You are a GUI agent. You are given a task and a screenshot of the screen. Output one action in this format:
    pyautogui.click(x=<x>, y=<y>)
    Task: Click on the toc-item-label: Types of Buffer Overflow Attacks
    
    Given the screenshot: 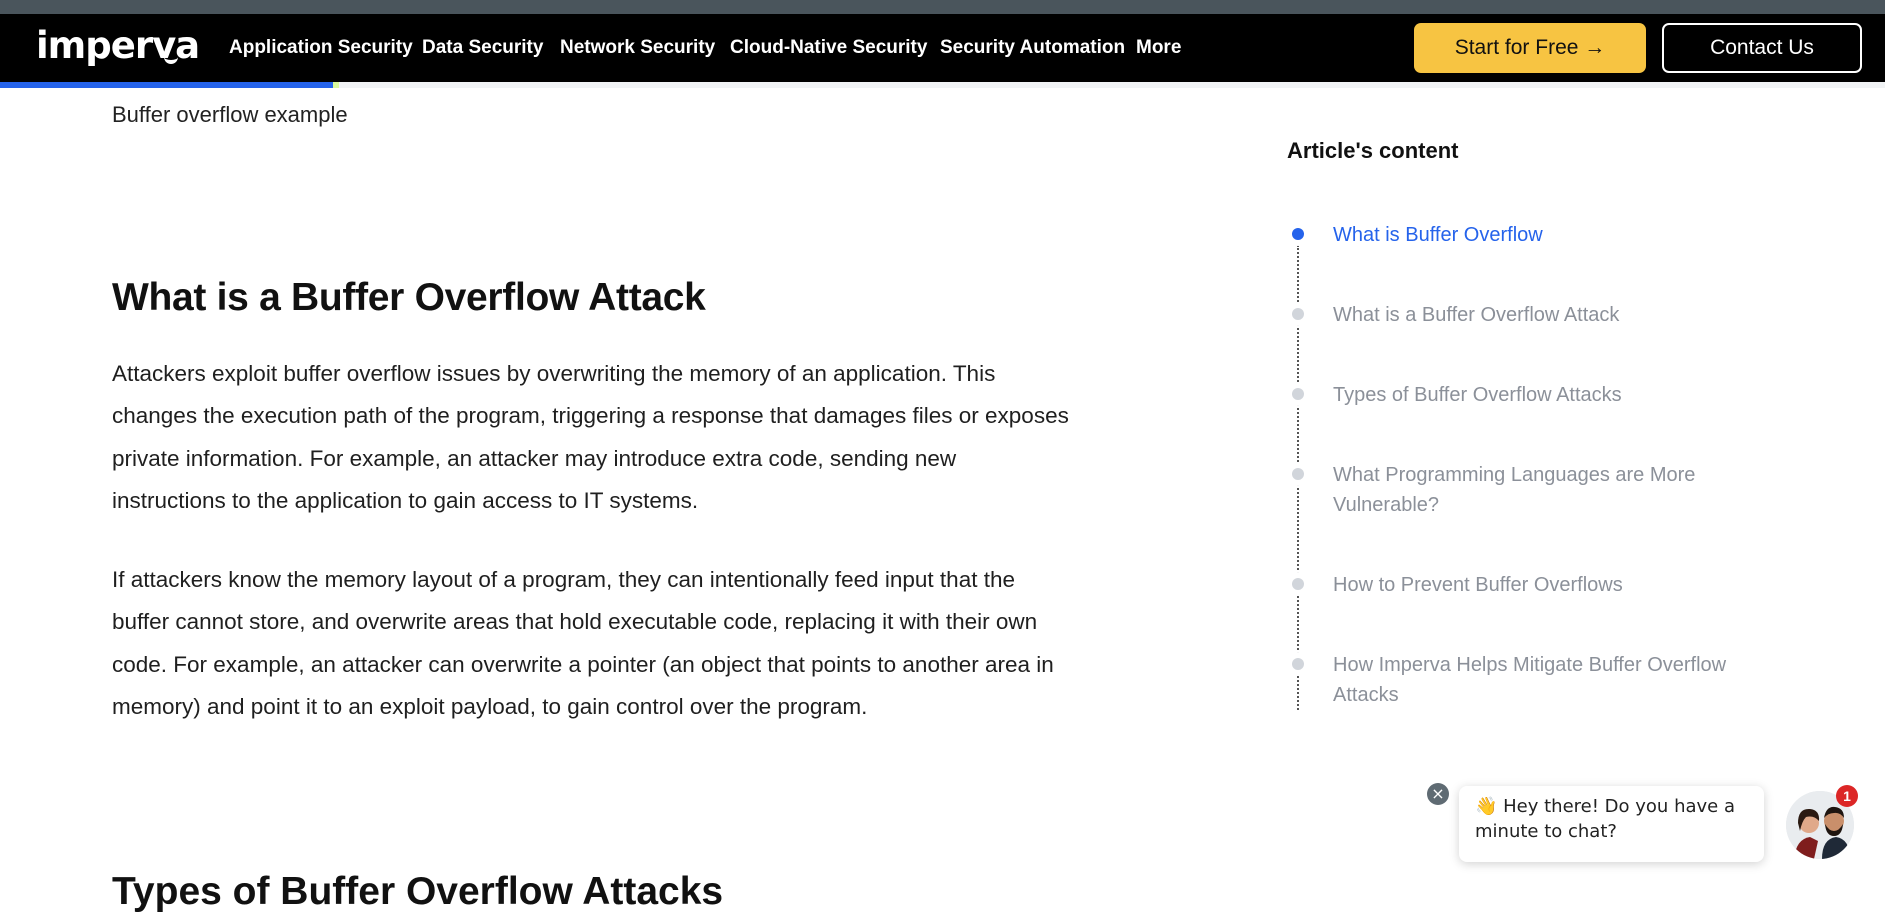 What is the action you would take?
    pyautogui.click(x=1553, y=395)
    